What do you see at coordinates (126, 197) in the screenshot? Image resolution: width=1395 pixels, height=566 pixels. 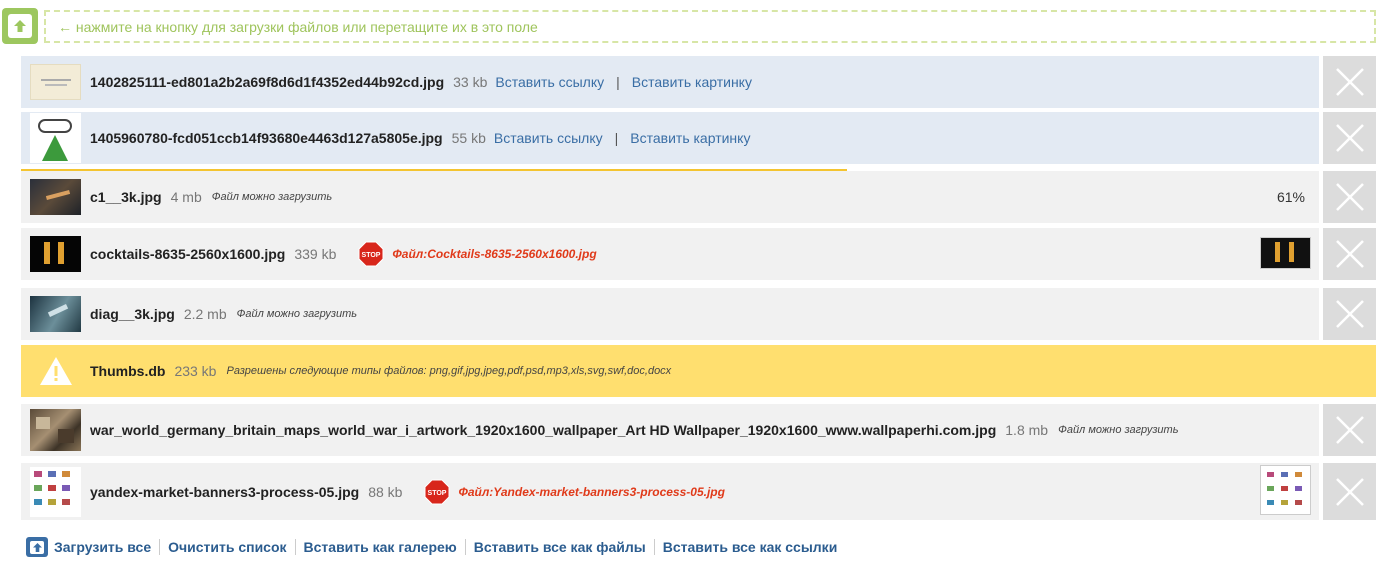 I see `file-name: c1__3k.jpg` at bounding box center [126, 197].